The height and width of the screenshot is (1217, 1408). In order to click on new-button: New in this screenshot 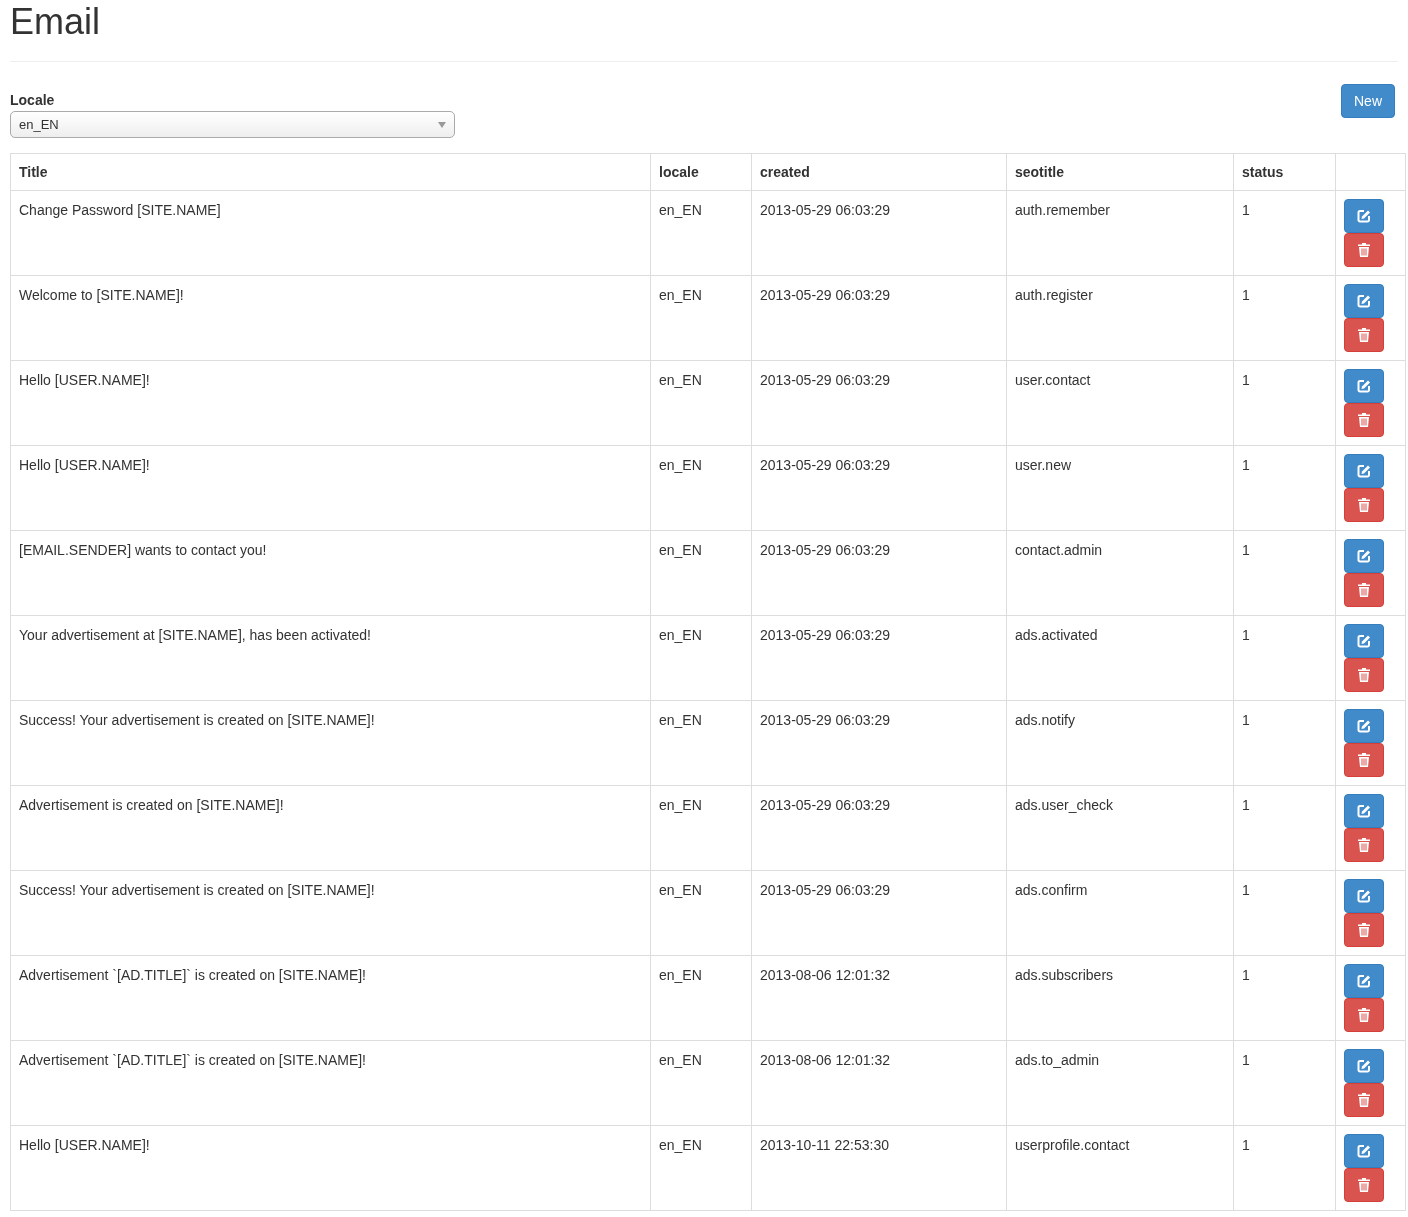, I will do `click(1368, 101)`.